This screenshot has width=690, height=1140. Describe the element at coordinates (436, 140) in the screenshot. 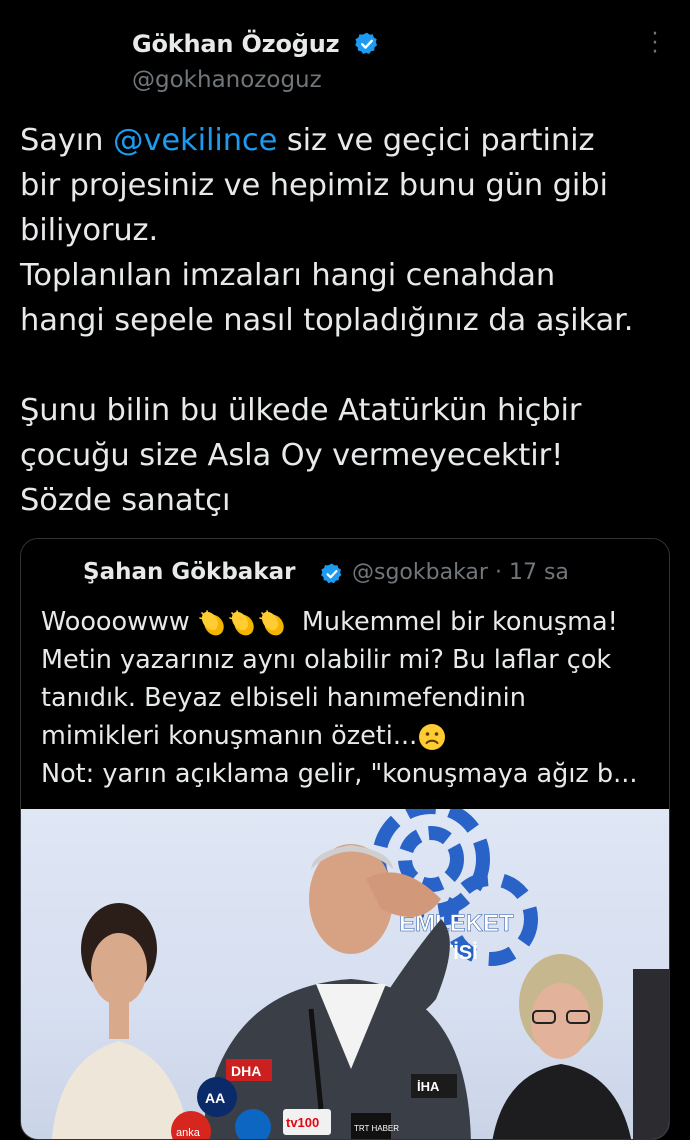

I see `text-fragment: siz ve geçici partiniz` at that location.